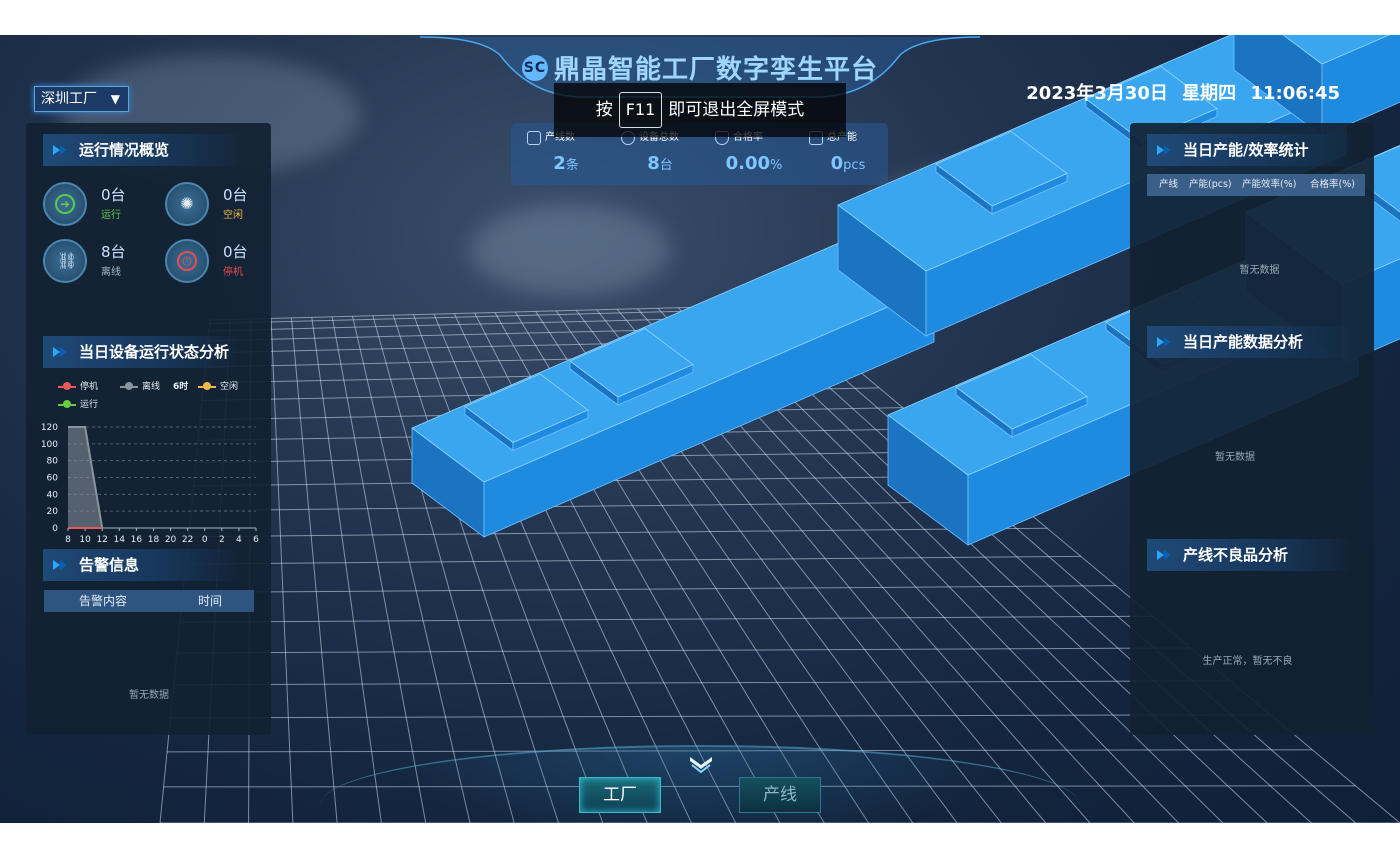 This screenshot has height=856, width=1400. I want to click on y-tick-label: 40, so click(53, 495).